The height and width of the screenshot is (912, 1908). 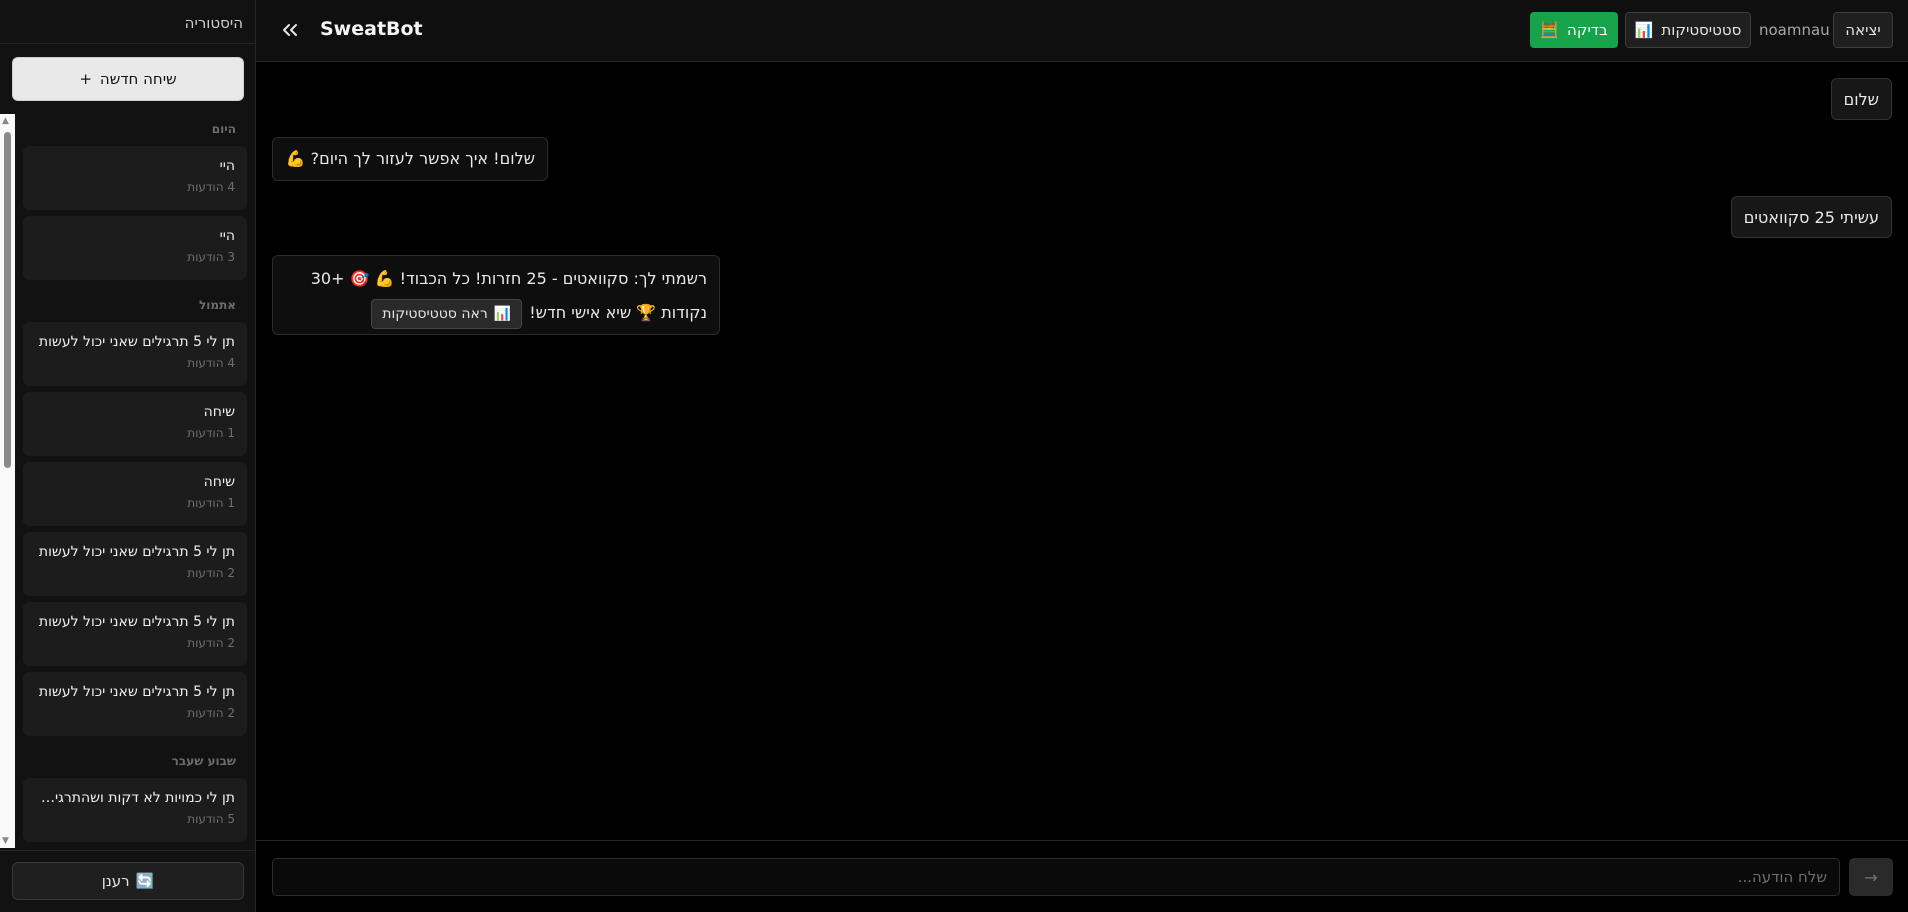 I want to click on check-label: בדיקה, so click(x=1587, y=30).